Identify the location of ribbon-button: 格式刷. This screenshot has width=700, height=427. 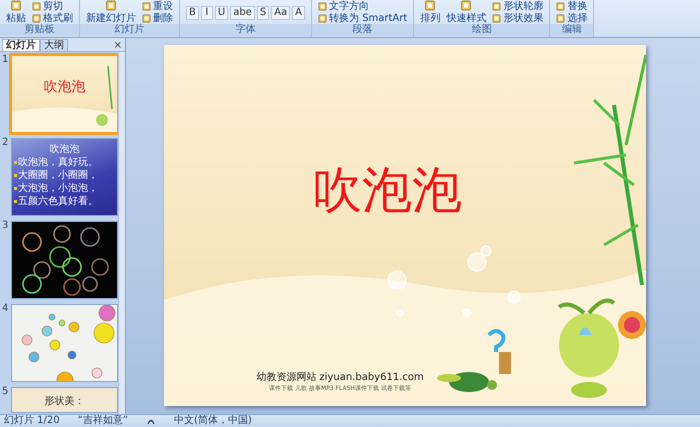
(52, 18).